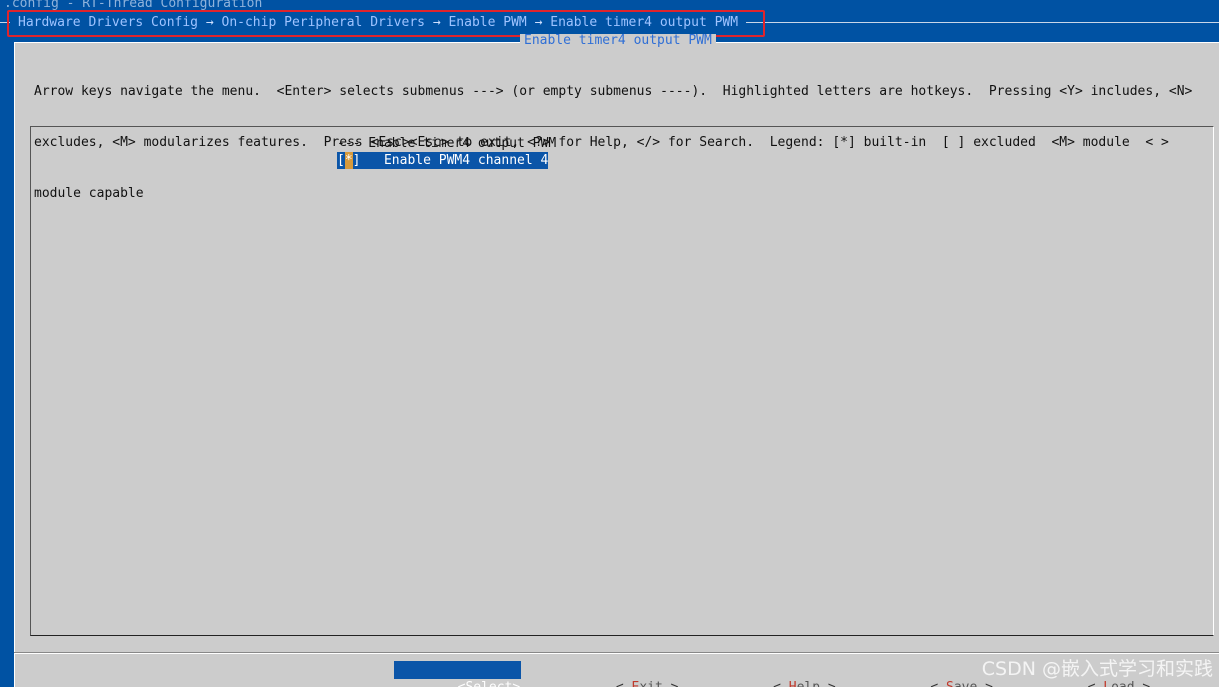  Describe the element at coordinates (458, 674) in the screenshot. I see `select-button: <Select>` at that location.